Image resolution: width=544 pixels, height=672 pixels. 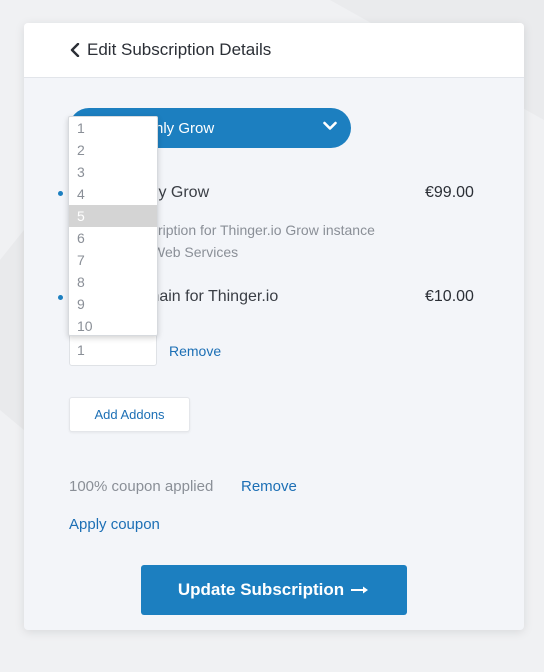 What do you see at coordinates (261, 589) in the screenshot?
I see `update-subscription-label: Update Subscription` at bounding box center [261, 589].